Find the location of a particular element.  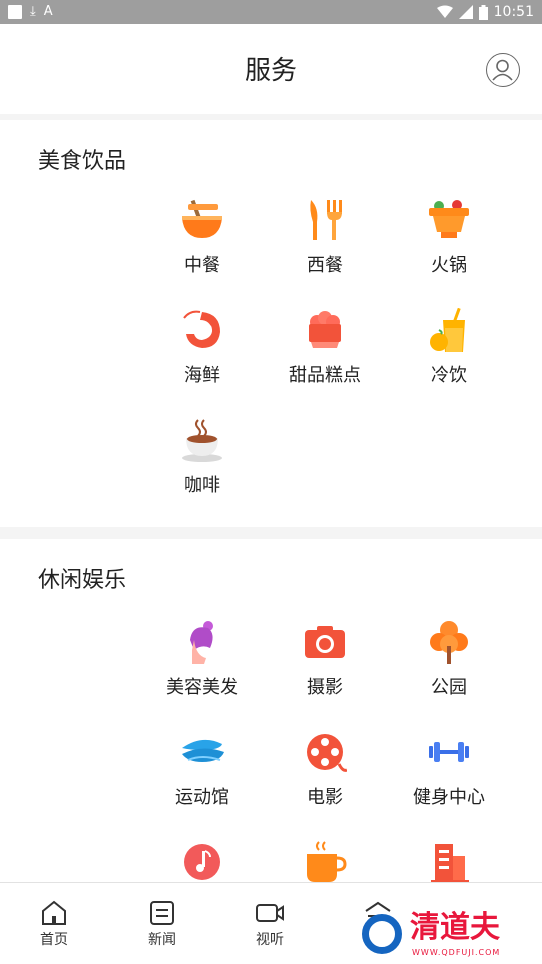

service-item-tea is located at coordinates (325, 861).